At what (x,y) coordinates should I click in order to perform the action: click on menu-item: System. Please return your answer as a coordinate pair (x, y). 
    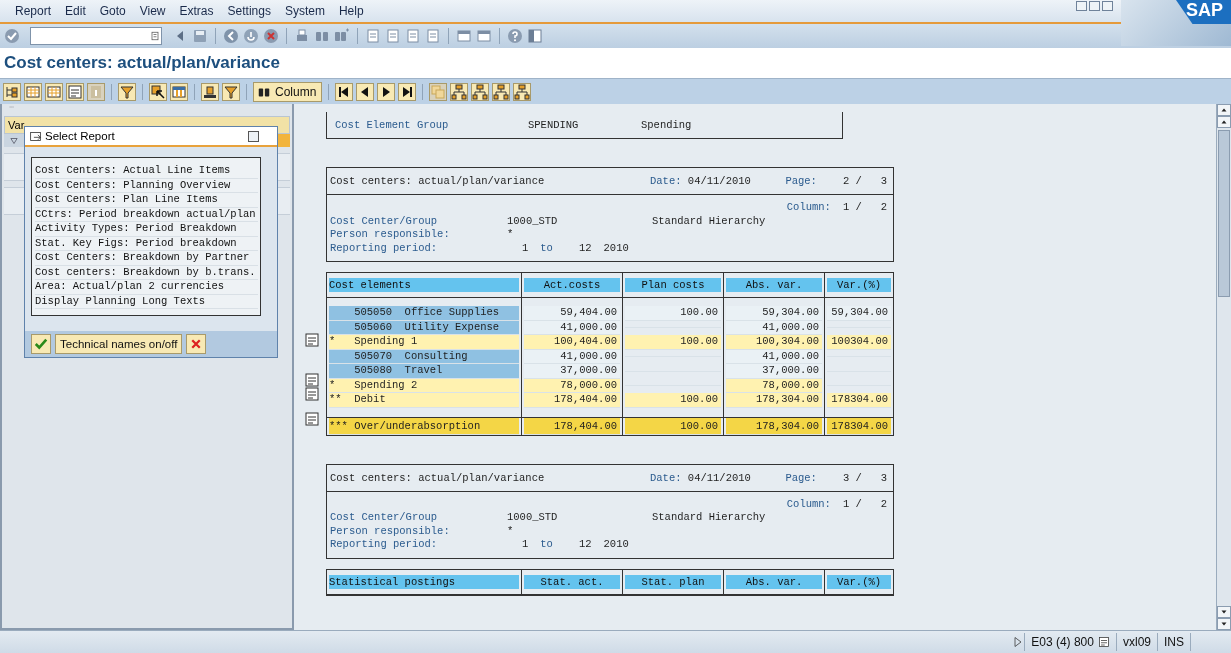
    Looking at the image, I should click on (304, 11).